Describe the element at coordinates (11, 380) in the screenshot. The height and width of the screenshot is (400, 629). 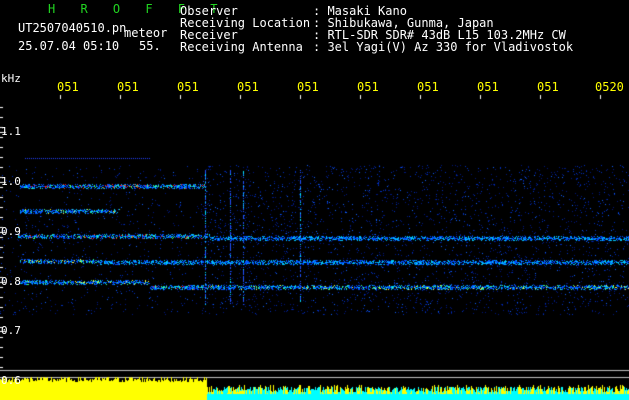
I see `y-tick-label: 0.6` at that location.